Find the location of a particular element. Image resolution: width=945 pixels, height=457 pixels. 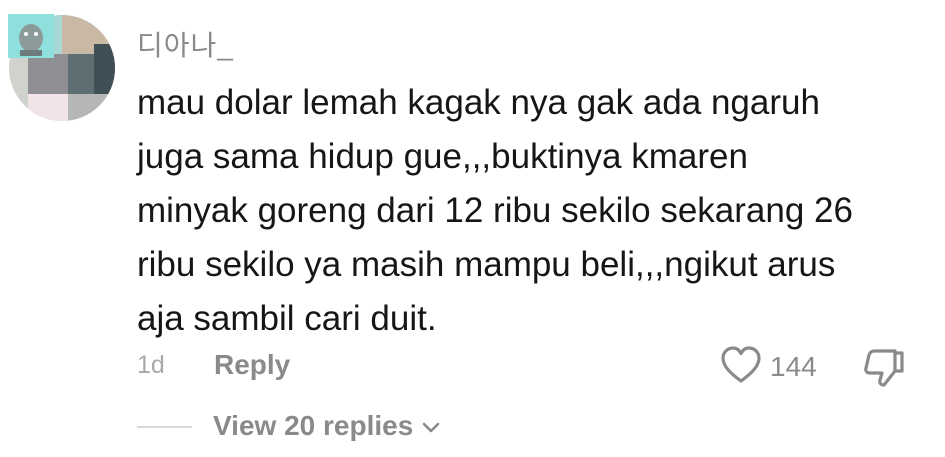

dislike-button is located at coordinates (884, 370).